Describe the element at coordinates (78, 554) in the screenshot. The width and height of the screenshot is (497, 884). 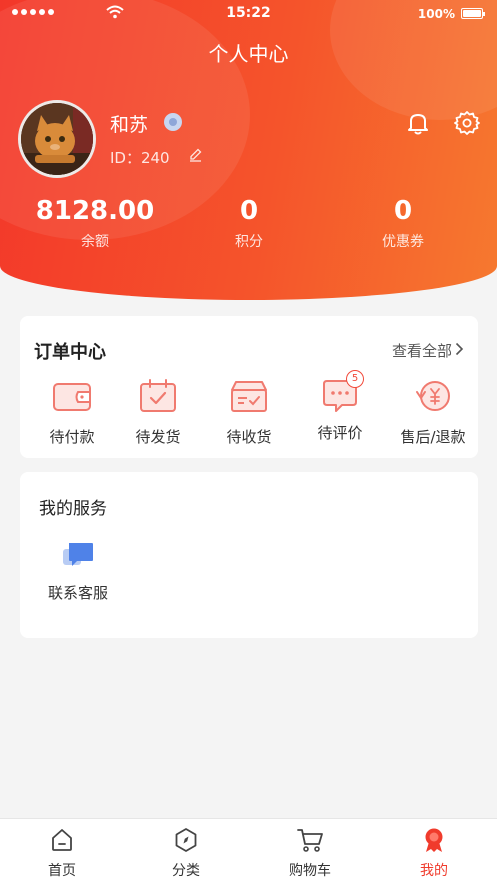
I see `chat-bubble-icon` at that location.